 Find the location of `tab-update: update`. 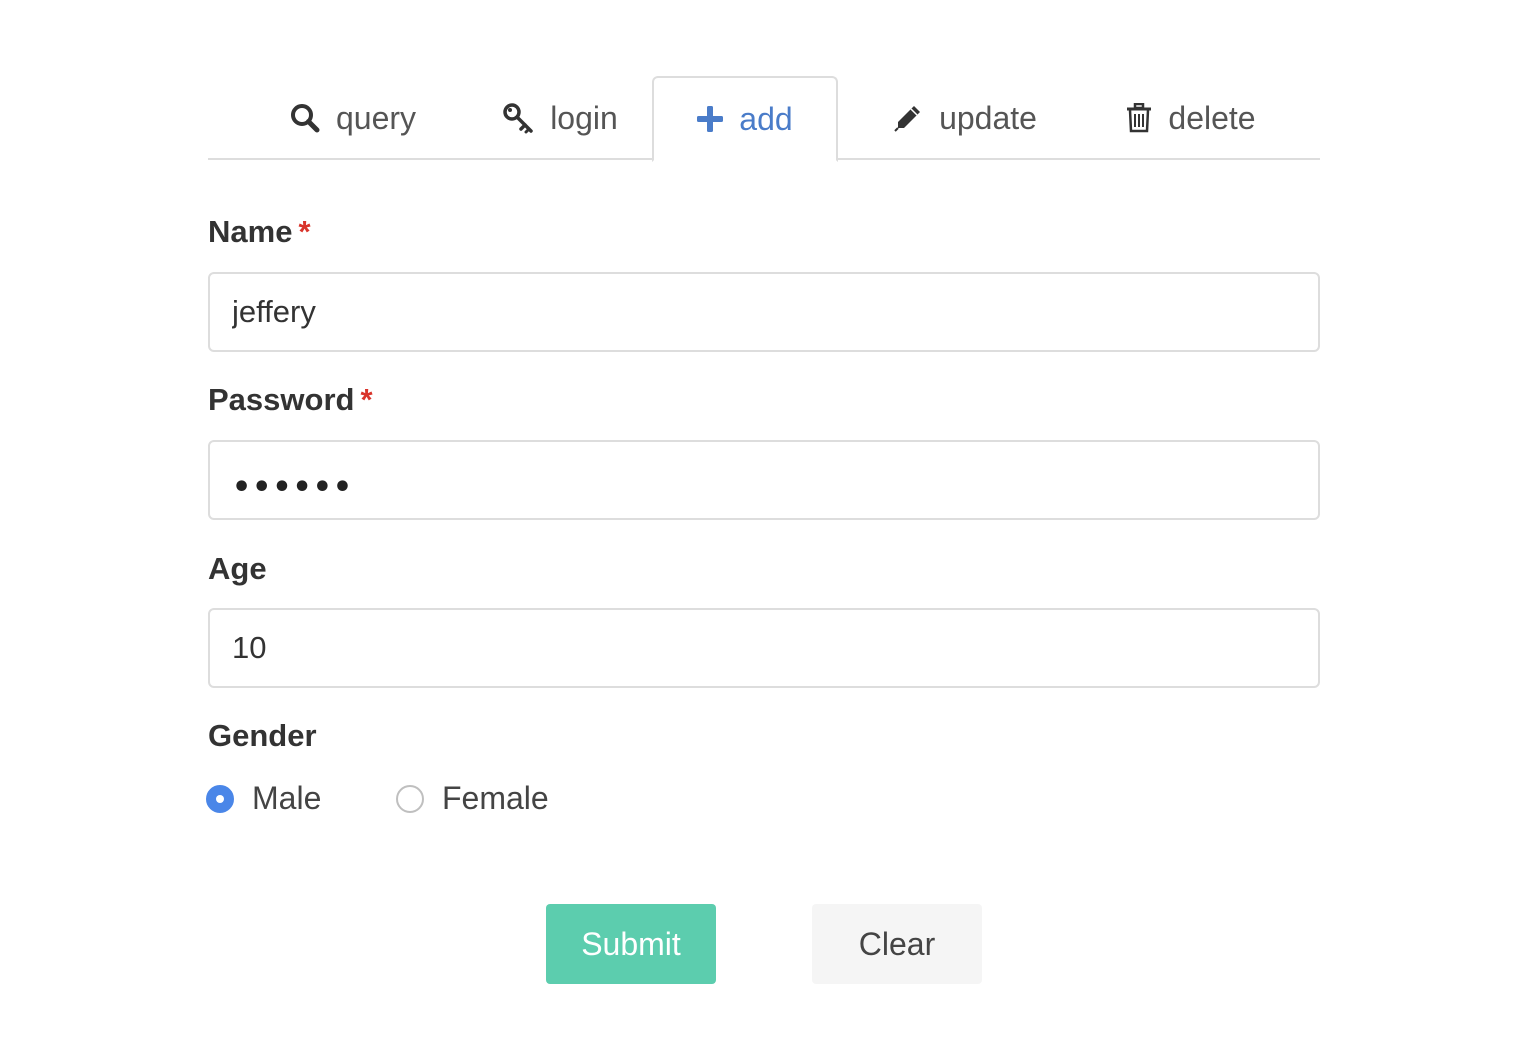

tab-update: update is located at coordinates (965, 118).